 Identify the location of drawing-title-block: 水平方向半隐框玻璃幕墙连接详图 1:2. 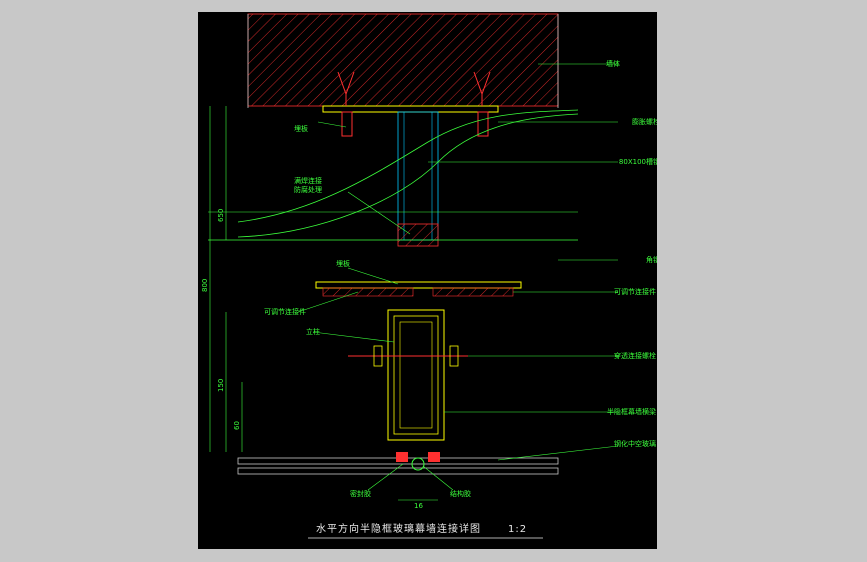
(425, 530).